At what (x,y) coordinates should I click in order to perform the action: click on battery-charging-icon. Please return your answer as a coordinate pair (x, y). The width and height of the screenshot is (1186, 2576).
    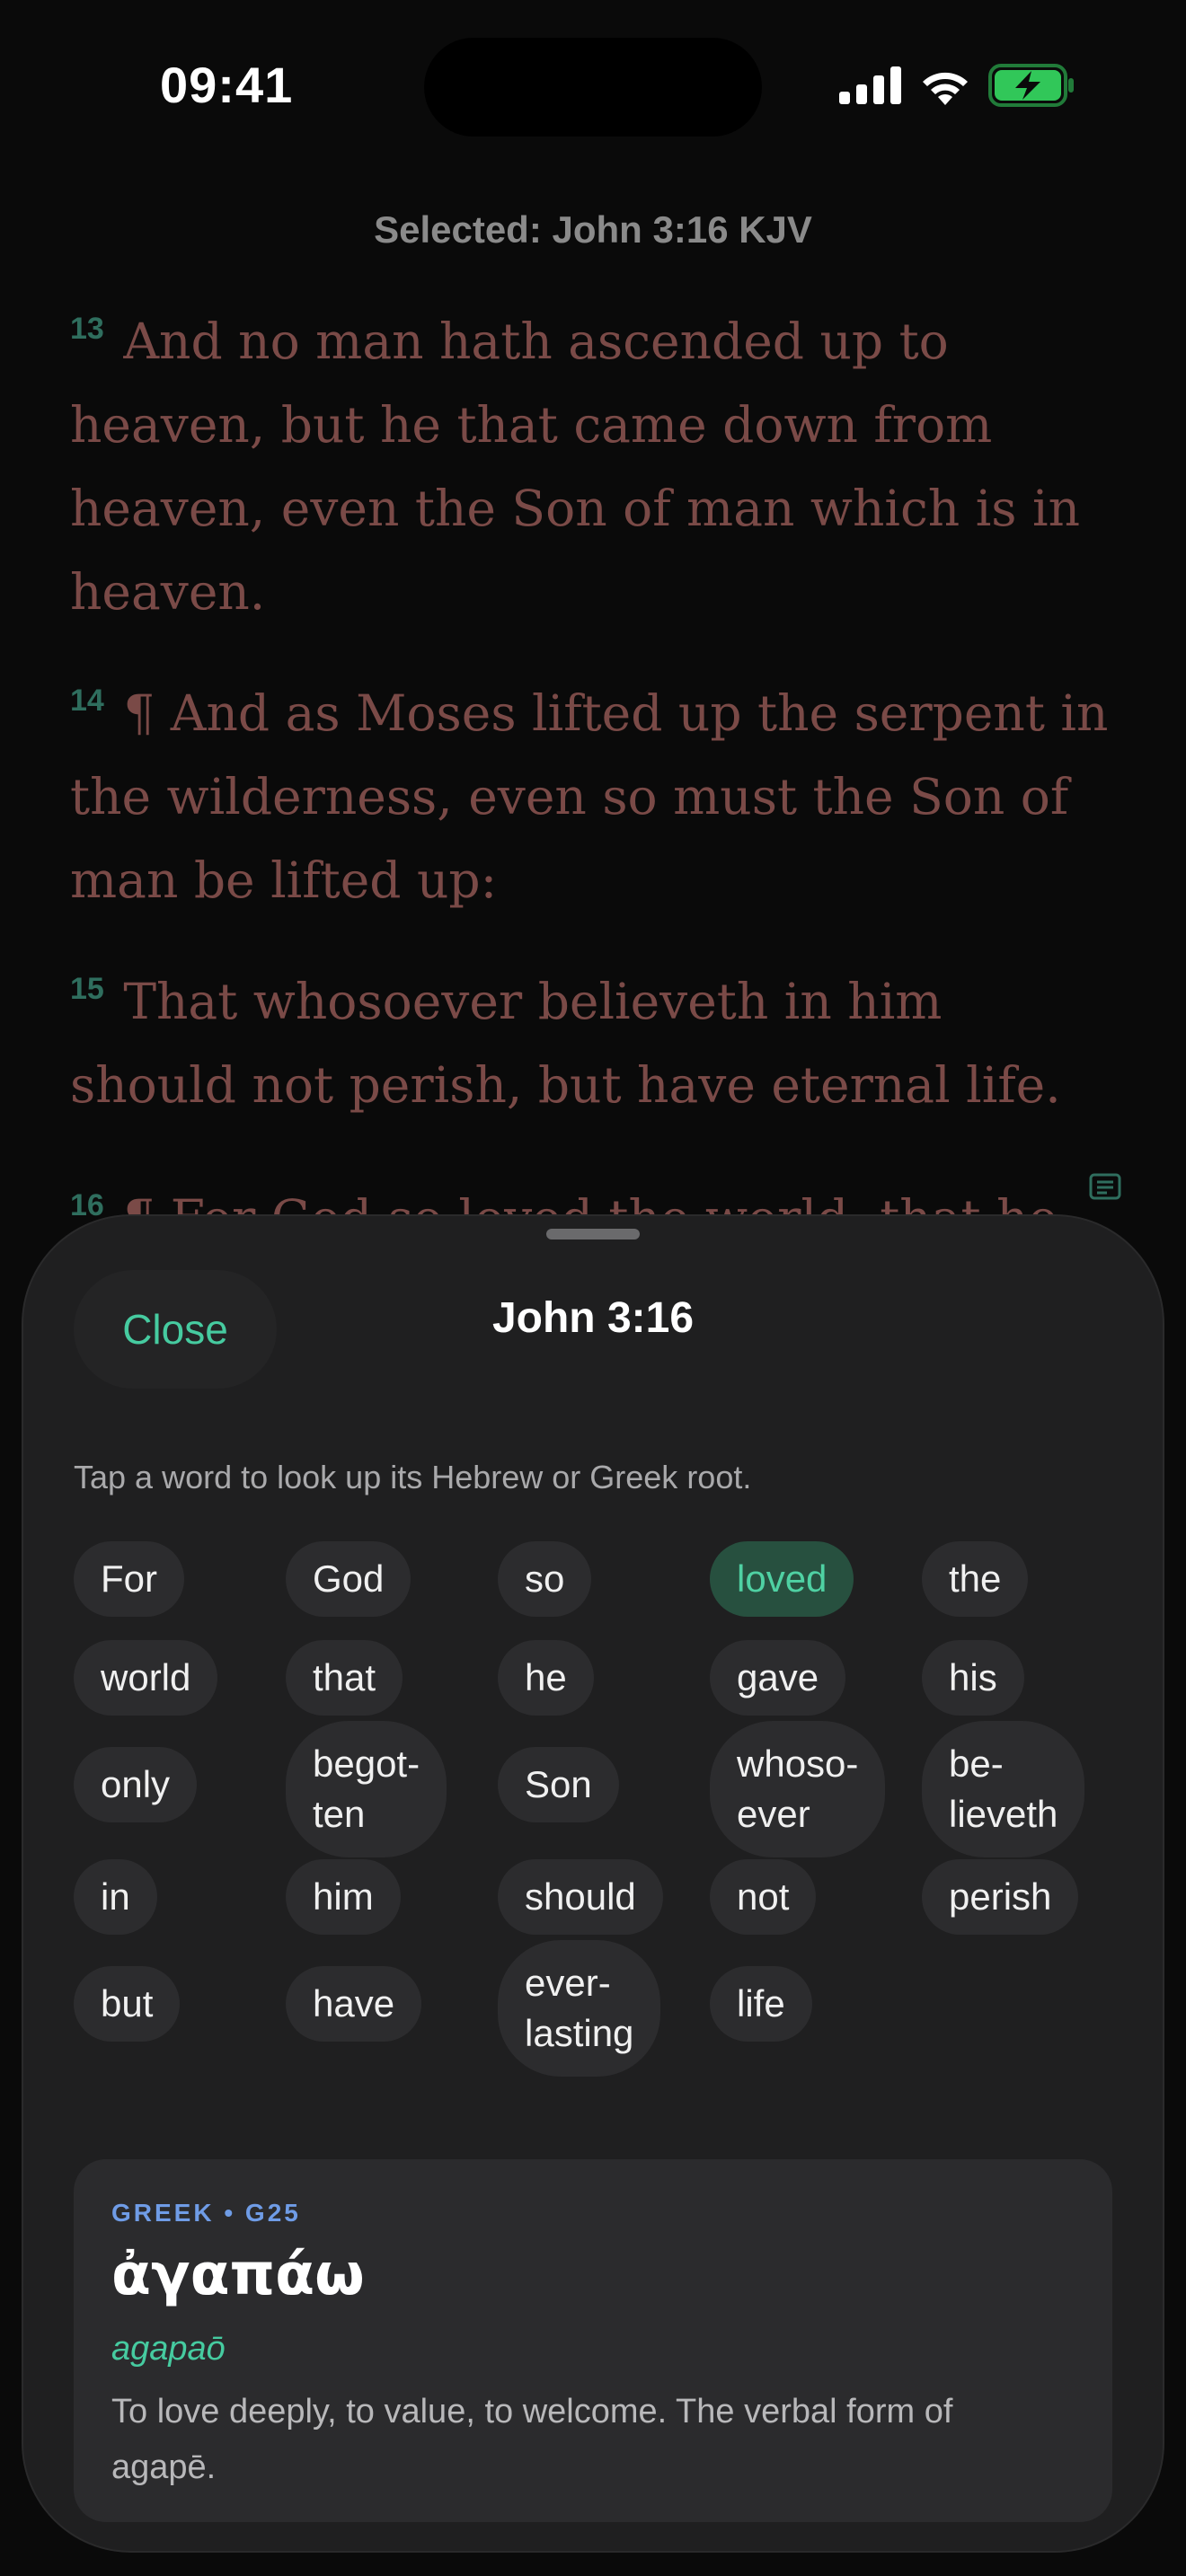
    Looking at the image, I should click on (1031, 85).